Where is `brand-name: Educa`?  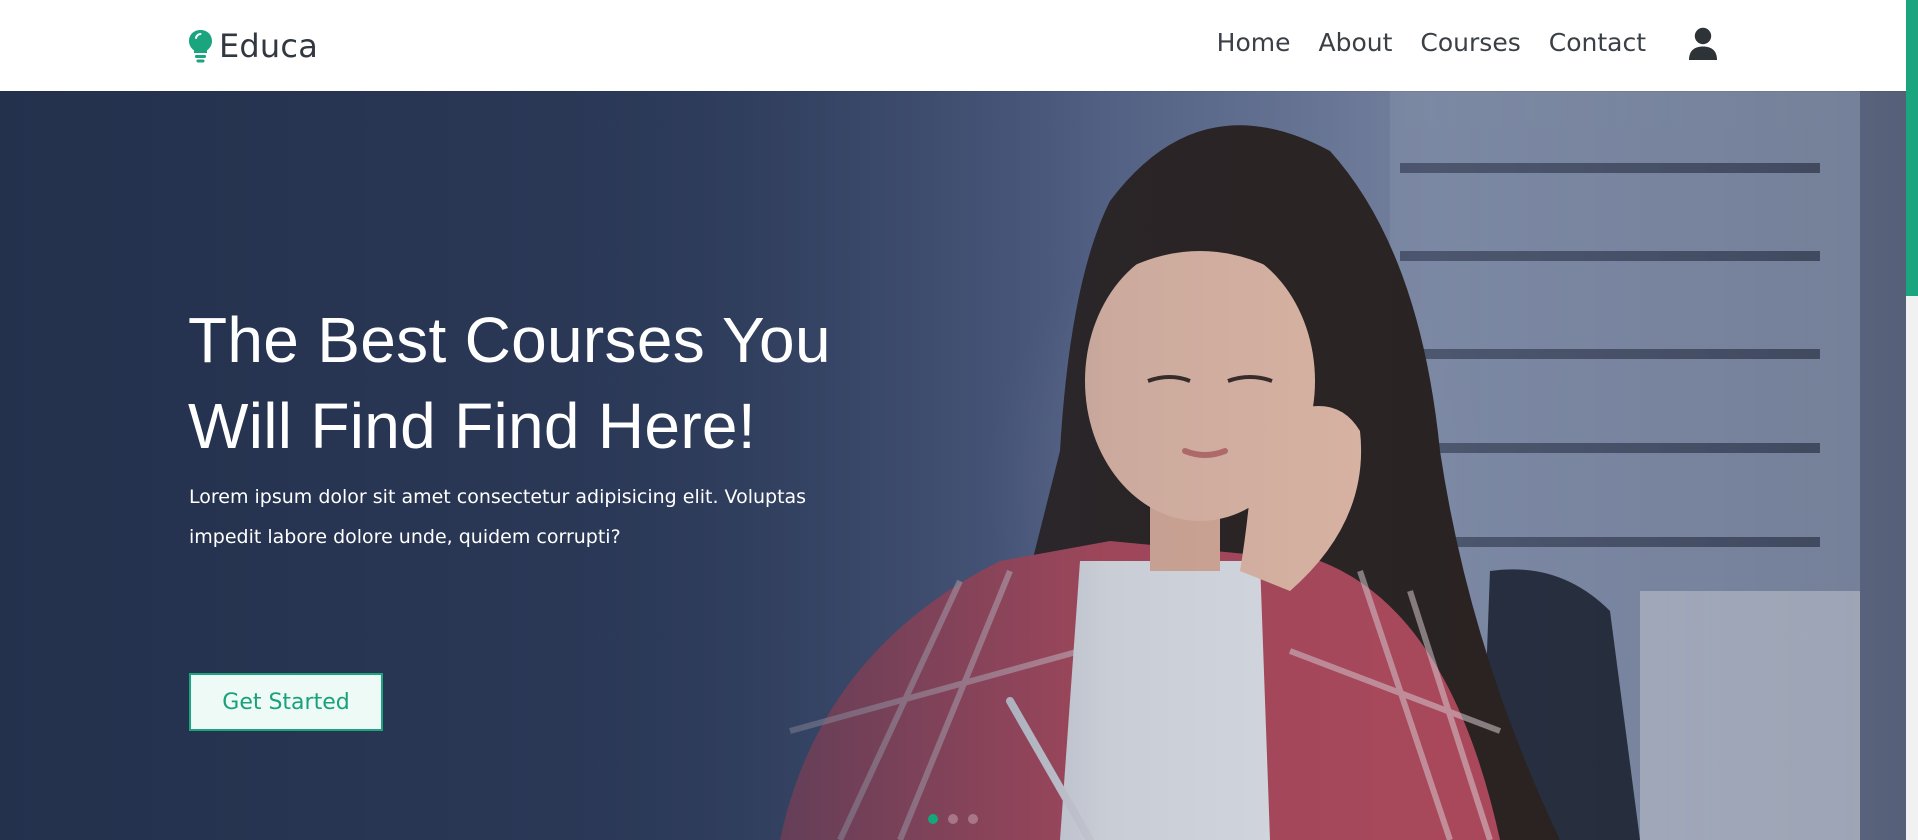 brand-name: Educa is located at coordinates (269, 46).